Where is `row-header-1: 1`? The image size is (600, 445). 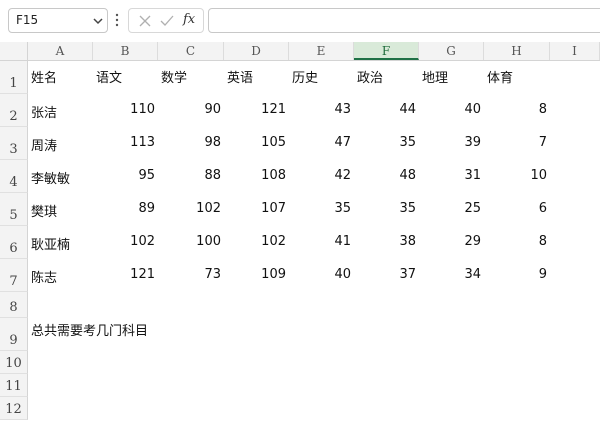 row-header-1: 1 is located at coordinates (14, 77).